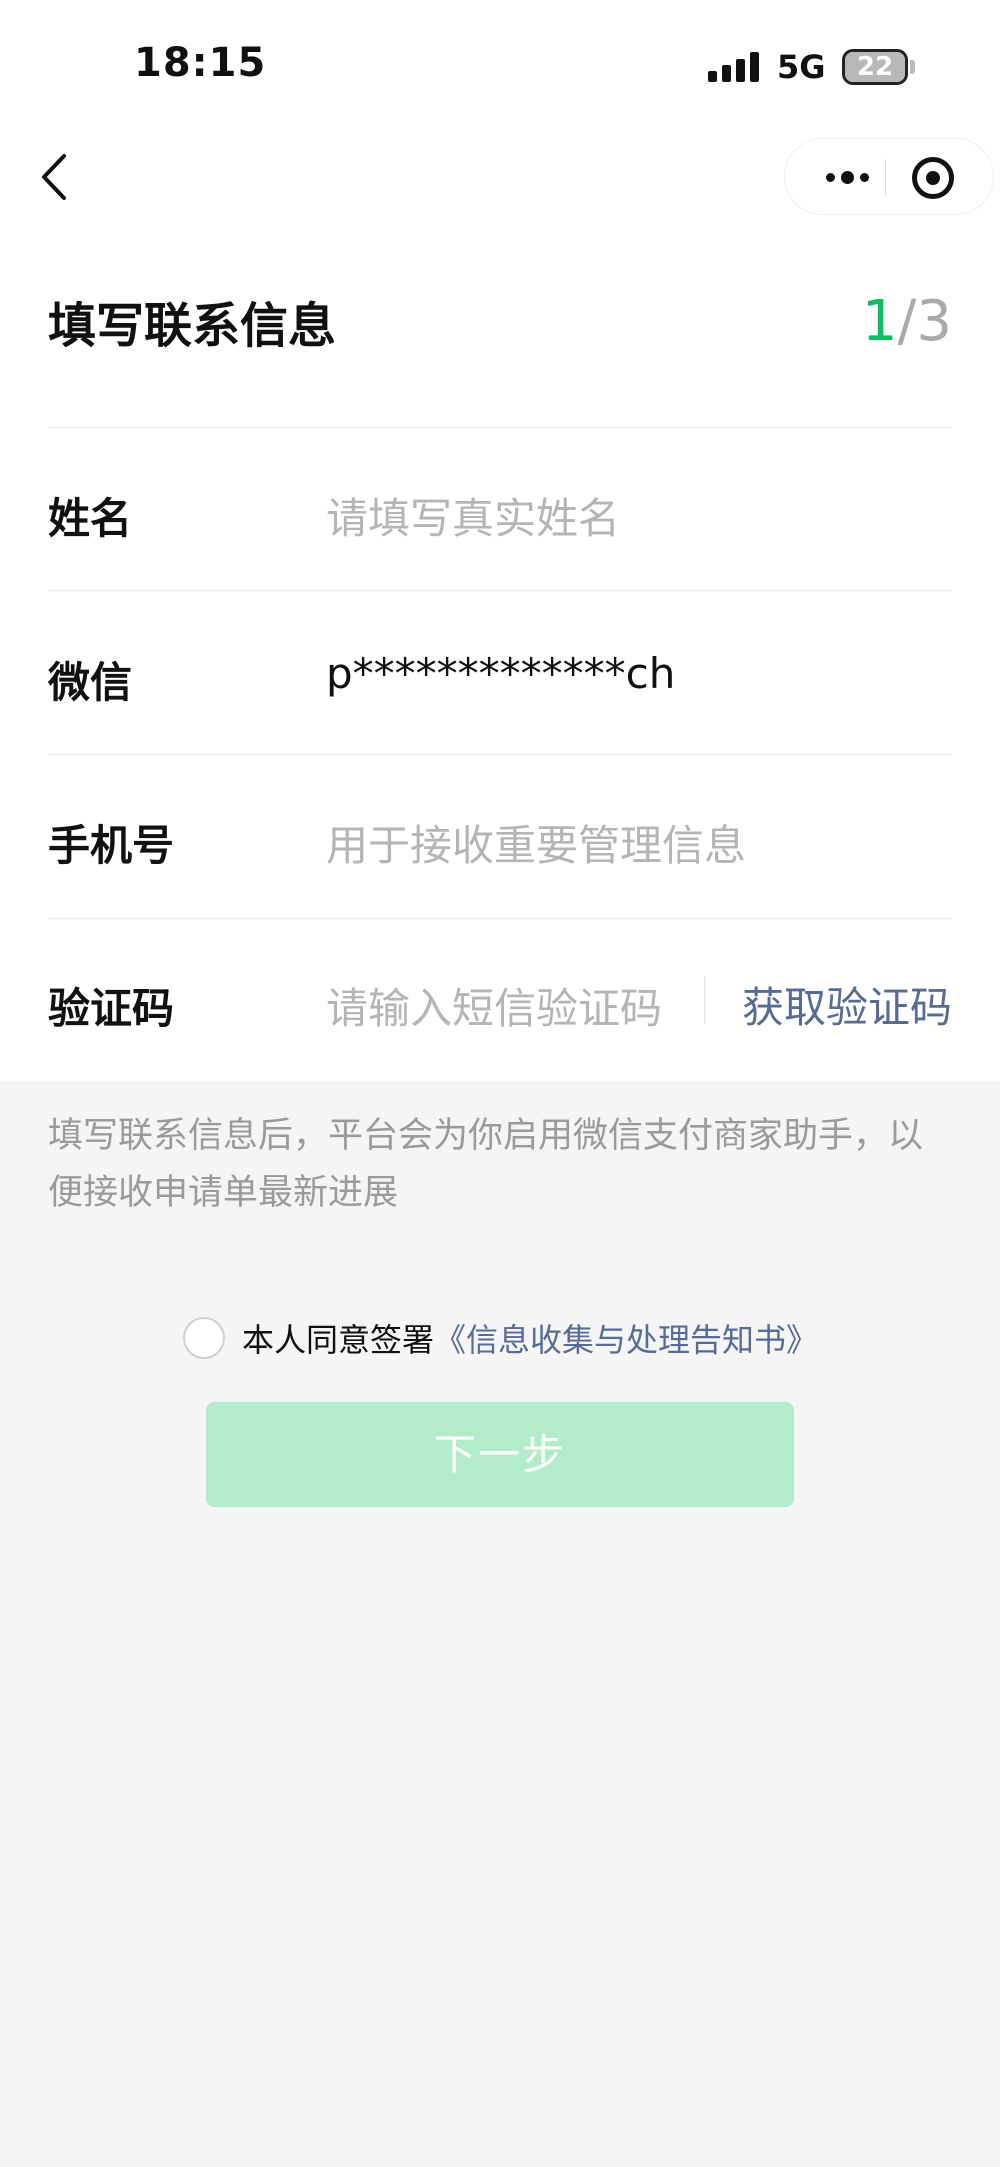  Describe the element at coordinates (626, 1338) in the screenshot. I see `agreement-link: 《信息收集与处理告知书》` at that location.